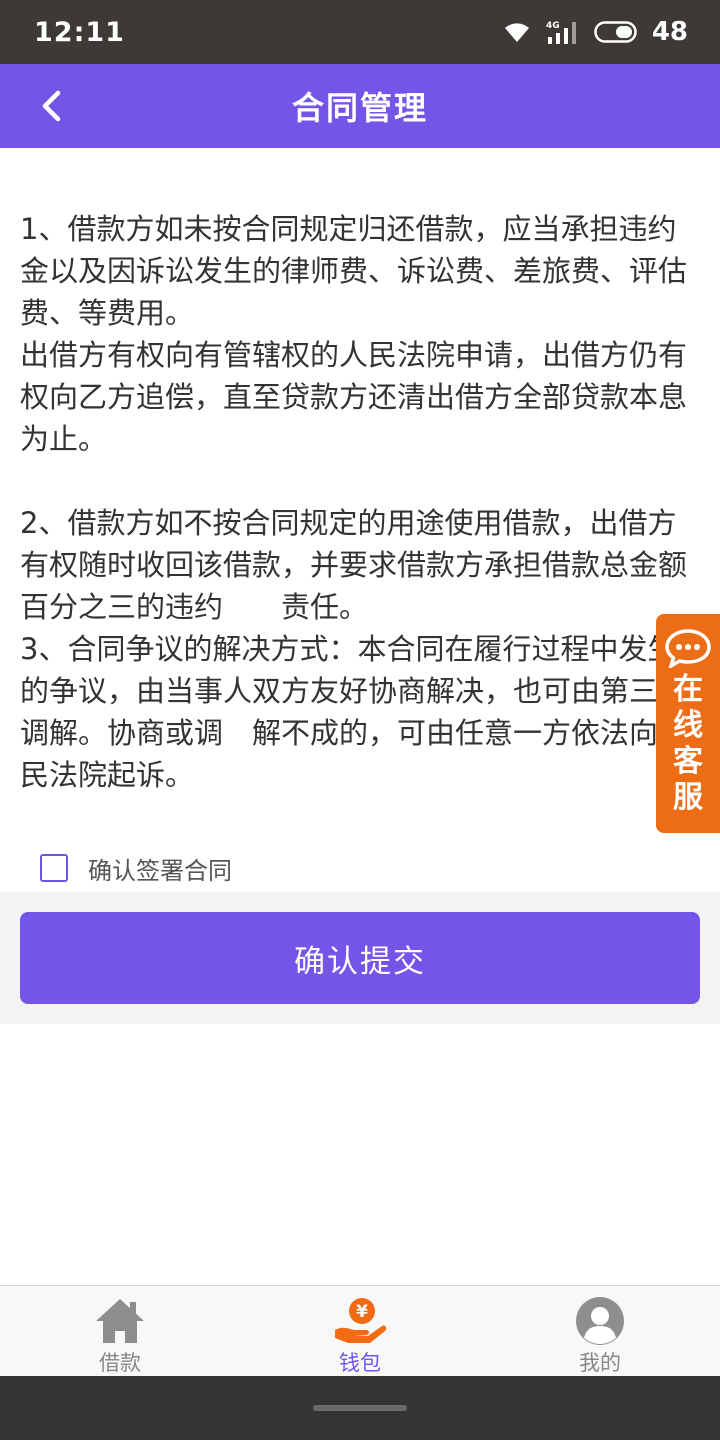 Image resolution: width=720 pixels, height=1440 pixels. Describe the element at coordinates (688, 648) in the screenshot. I see `chat-bubble-icon` at that location.